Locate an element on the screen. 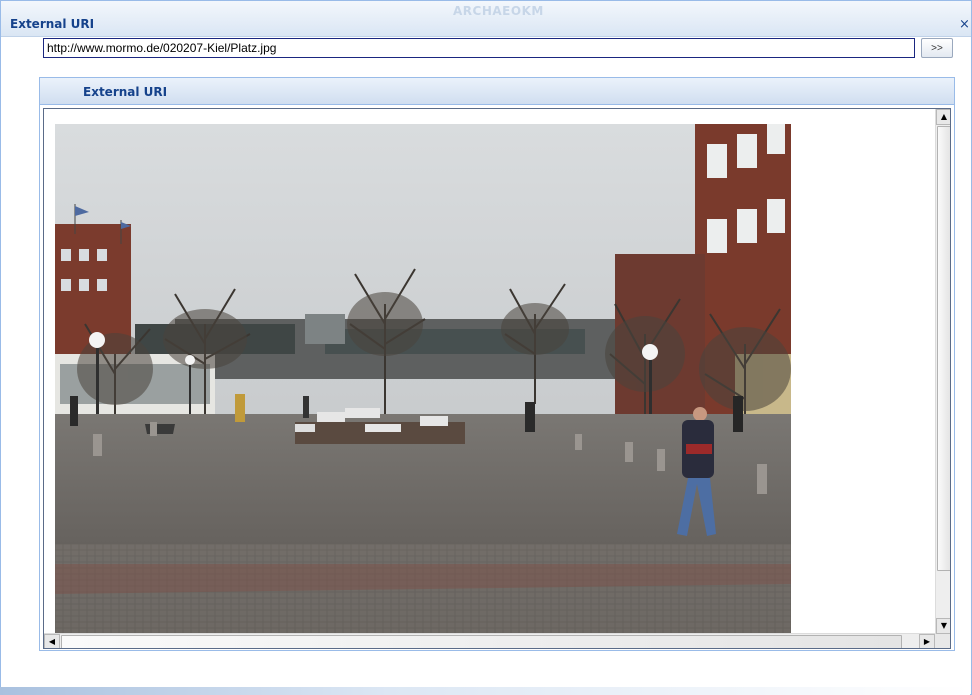  go-button: >> is located at coordinates (937, 48).